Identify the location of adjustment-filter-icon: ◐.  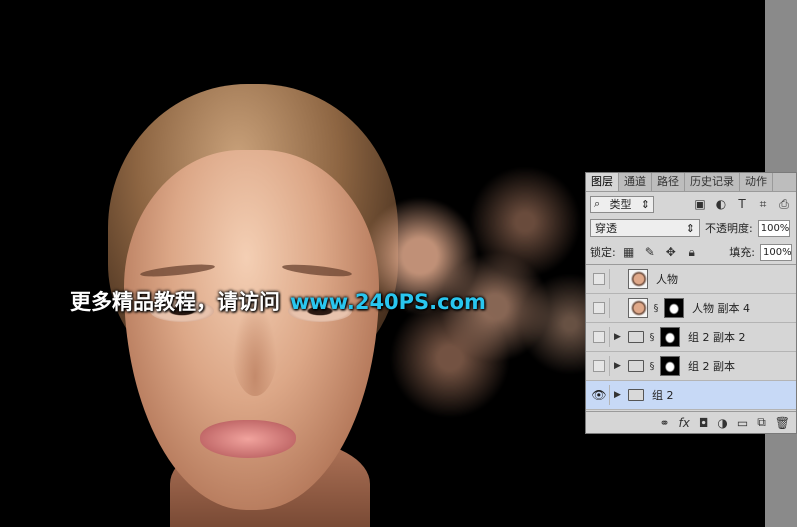
(721, 204).